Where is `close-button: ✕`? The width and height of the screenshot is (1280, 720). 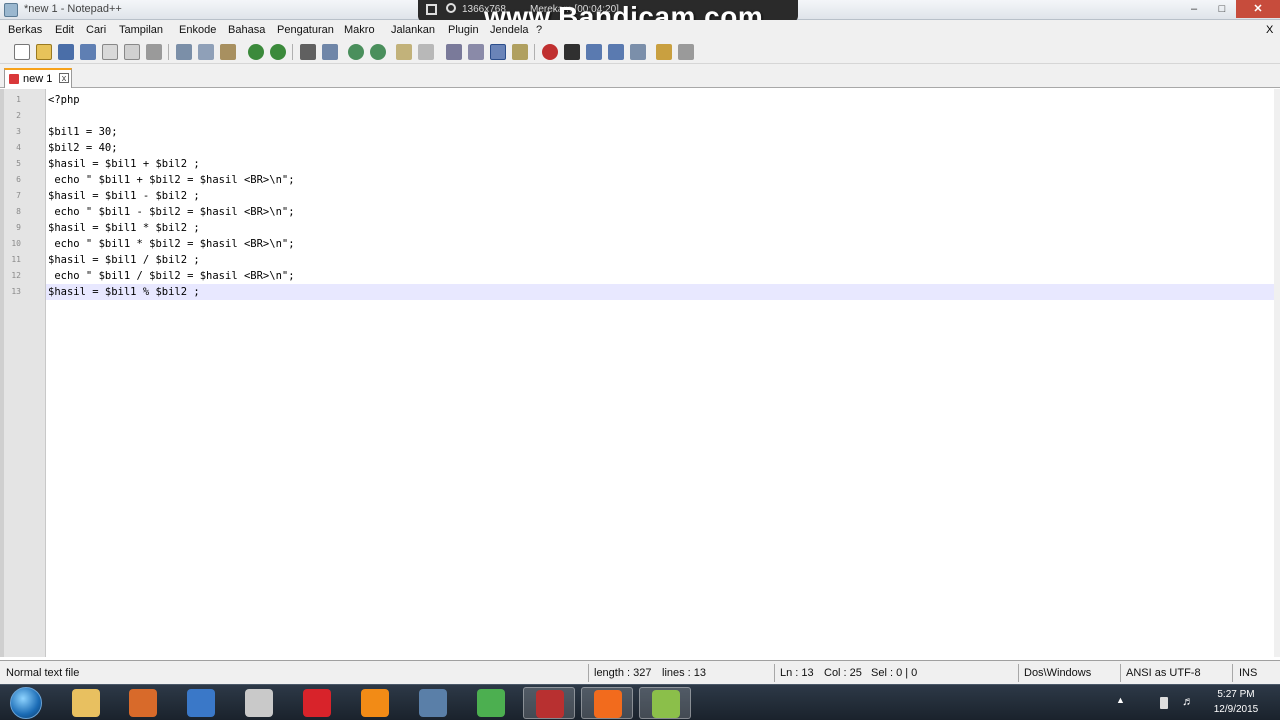
close-button: ✕ is located at coordinates (1258, 9).